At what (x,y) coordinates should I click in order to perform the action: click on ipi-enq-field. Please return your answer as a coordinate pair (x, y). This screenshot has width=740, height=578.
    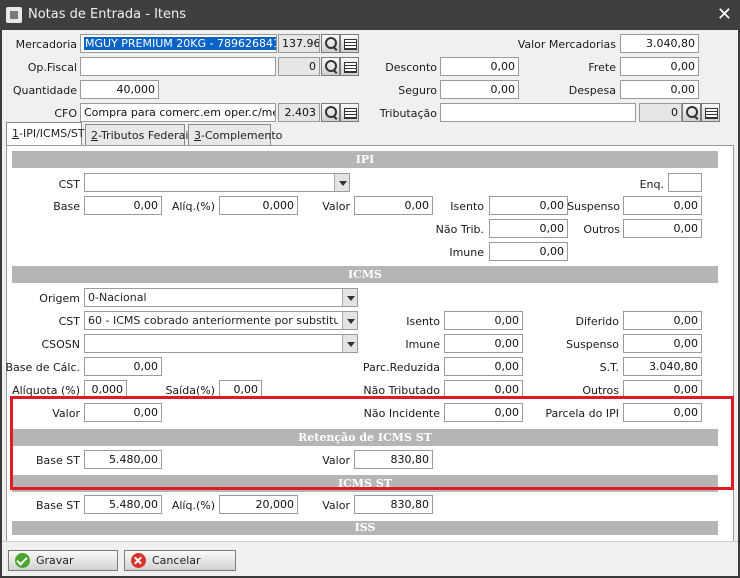
    Looking at the image, I should click on (685, 182).